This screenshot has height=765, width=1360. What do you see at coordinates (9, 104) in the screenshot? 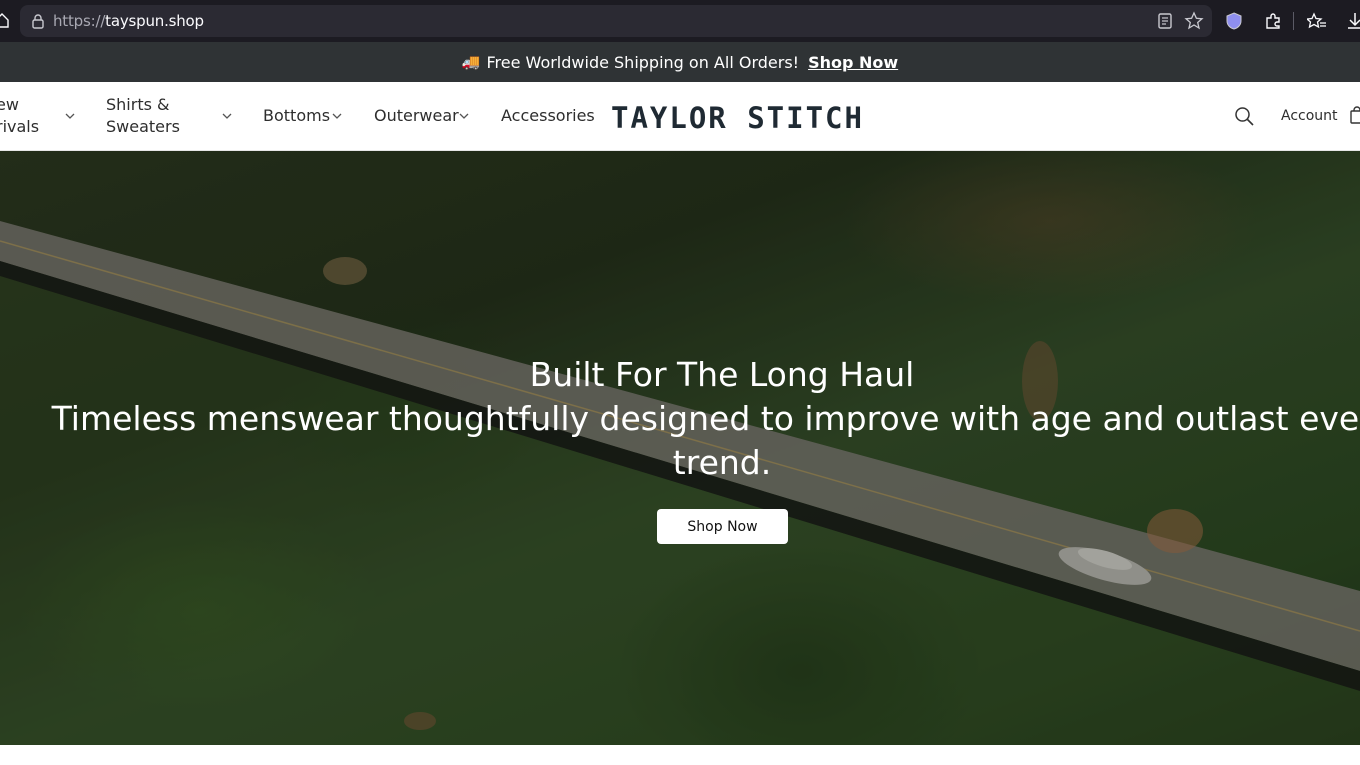
I see `nav-new-arrivals-line1: ew` at bounding box center [9, 104].